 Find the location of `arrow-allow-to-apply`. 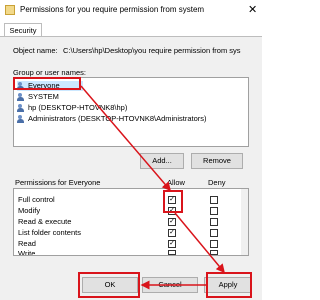

arrow-allow-to-apply is located at coordinates (199, 243).